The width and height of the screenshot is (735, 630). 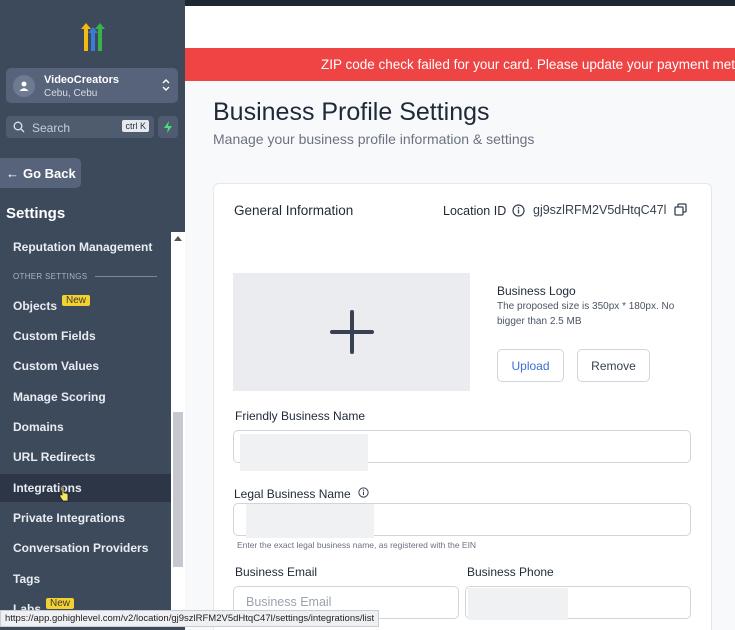 What do you see at coordinates (27, 579) in the screenshot?
I see `sidebar-item-label: Tags` at bounding box center [27, 579].